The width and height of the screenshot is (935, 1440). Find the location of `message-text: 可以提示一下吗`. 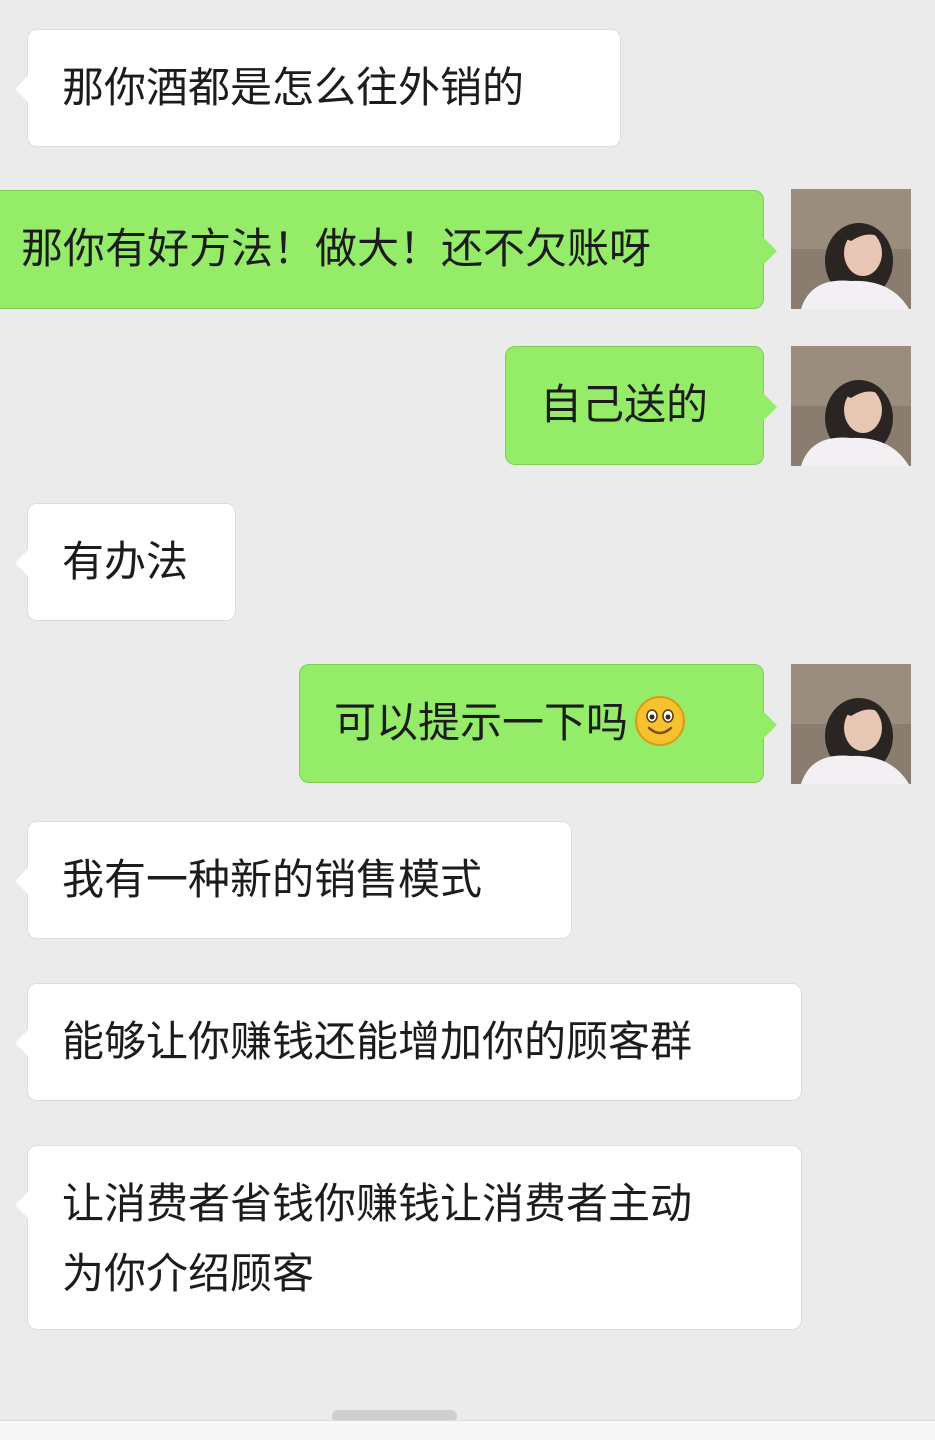

message-text: 可以提示一下吗 is located at coordinates (481, 722).